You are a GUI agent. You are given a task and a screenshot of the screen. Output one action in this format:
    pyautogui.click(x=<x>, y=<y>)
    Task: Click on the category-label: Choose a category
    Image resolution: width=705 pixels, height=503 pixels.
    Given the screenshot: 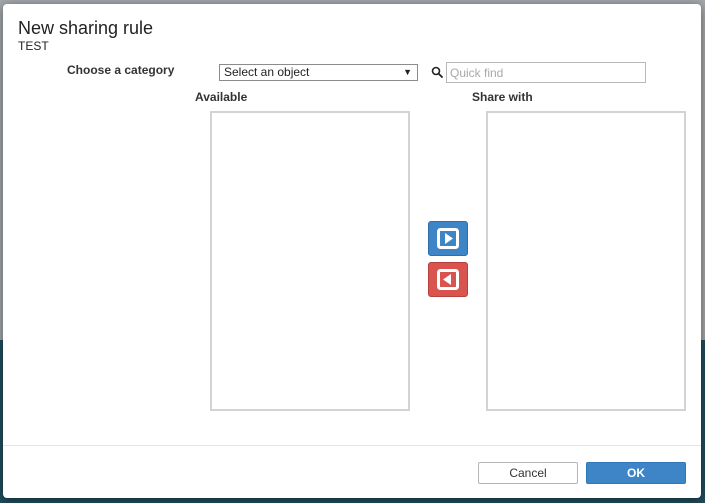 What is the action you would take?
    pyautogui.click(x=121, y=70)
    